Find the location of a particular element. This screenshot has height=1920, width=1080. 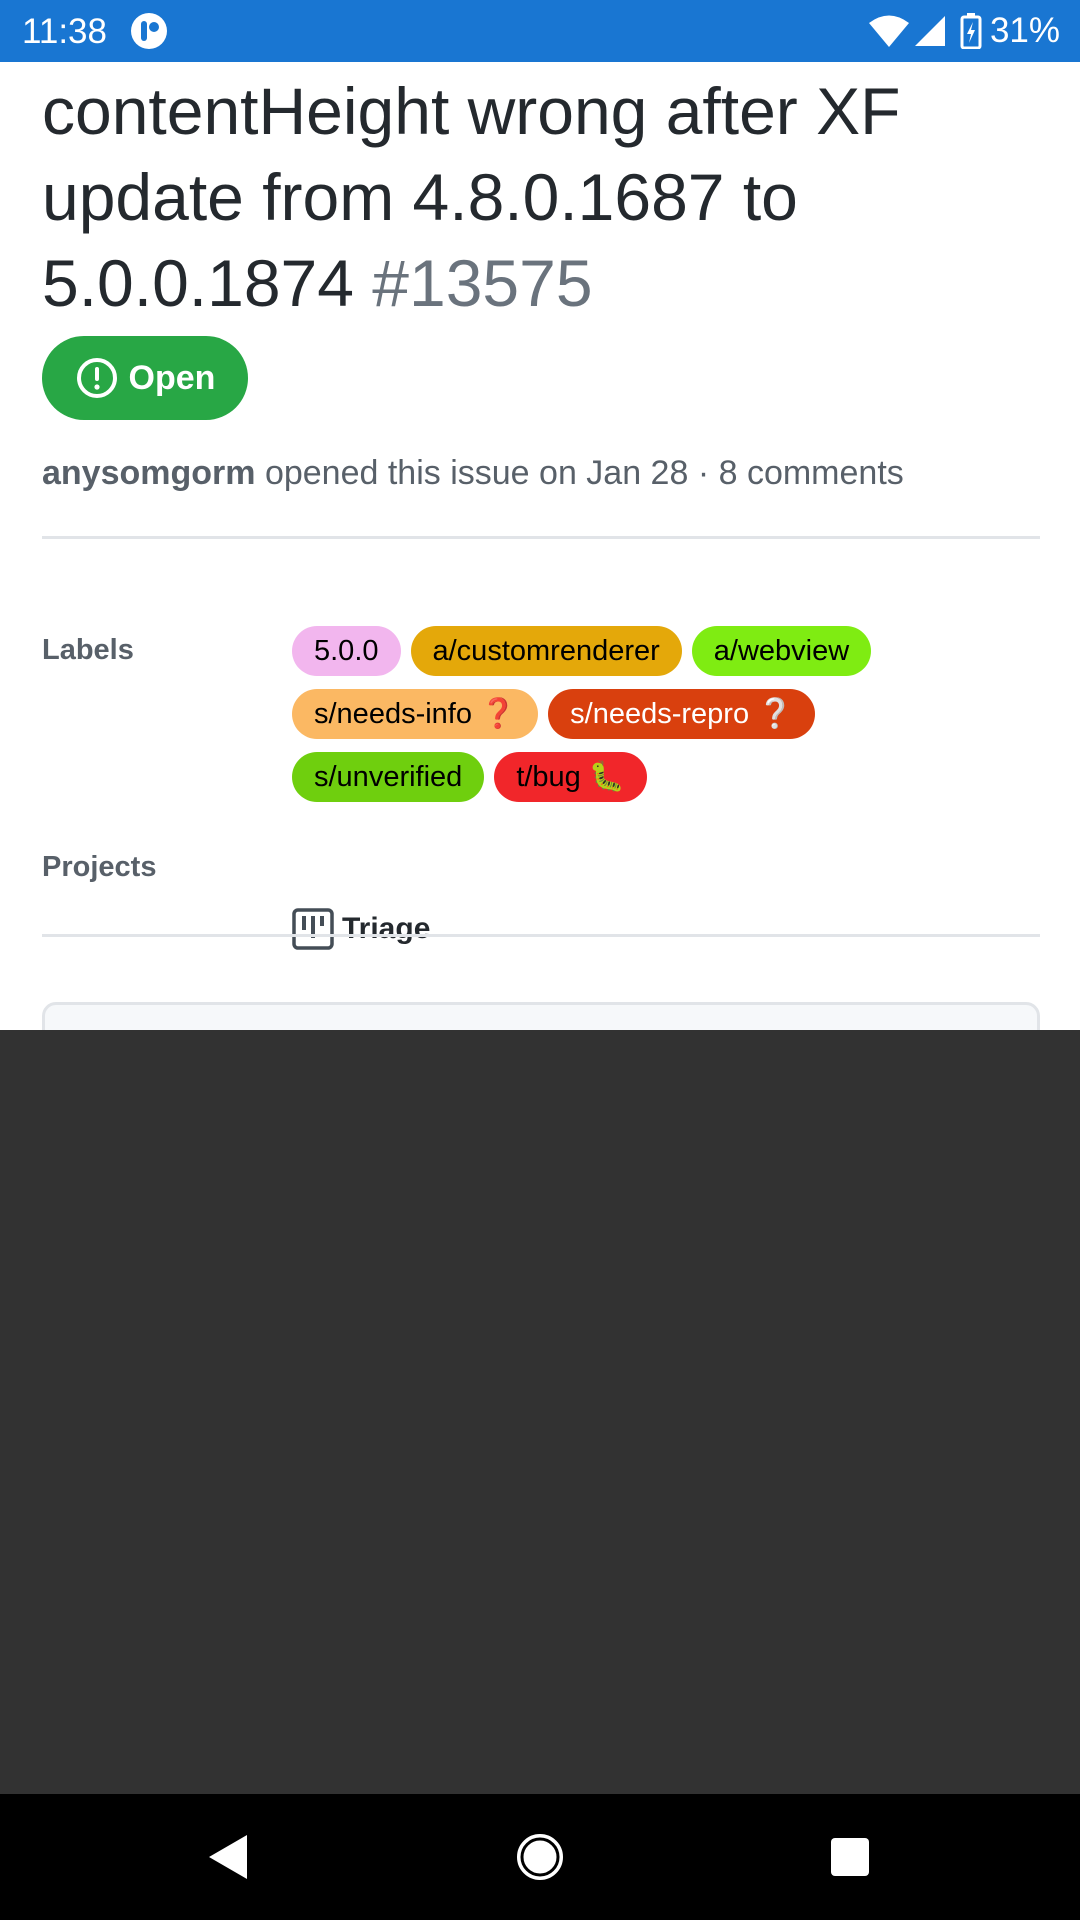

status-icons: 31% is located at coordinates (964, 31).